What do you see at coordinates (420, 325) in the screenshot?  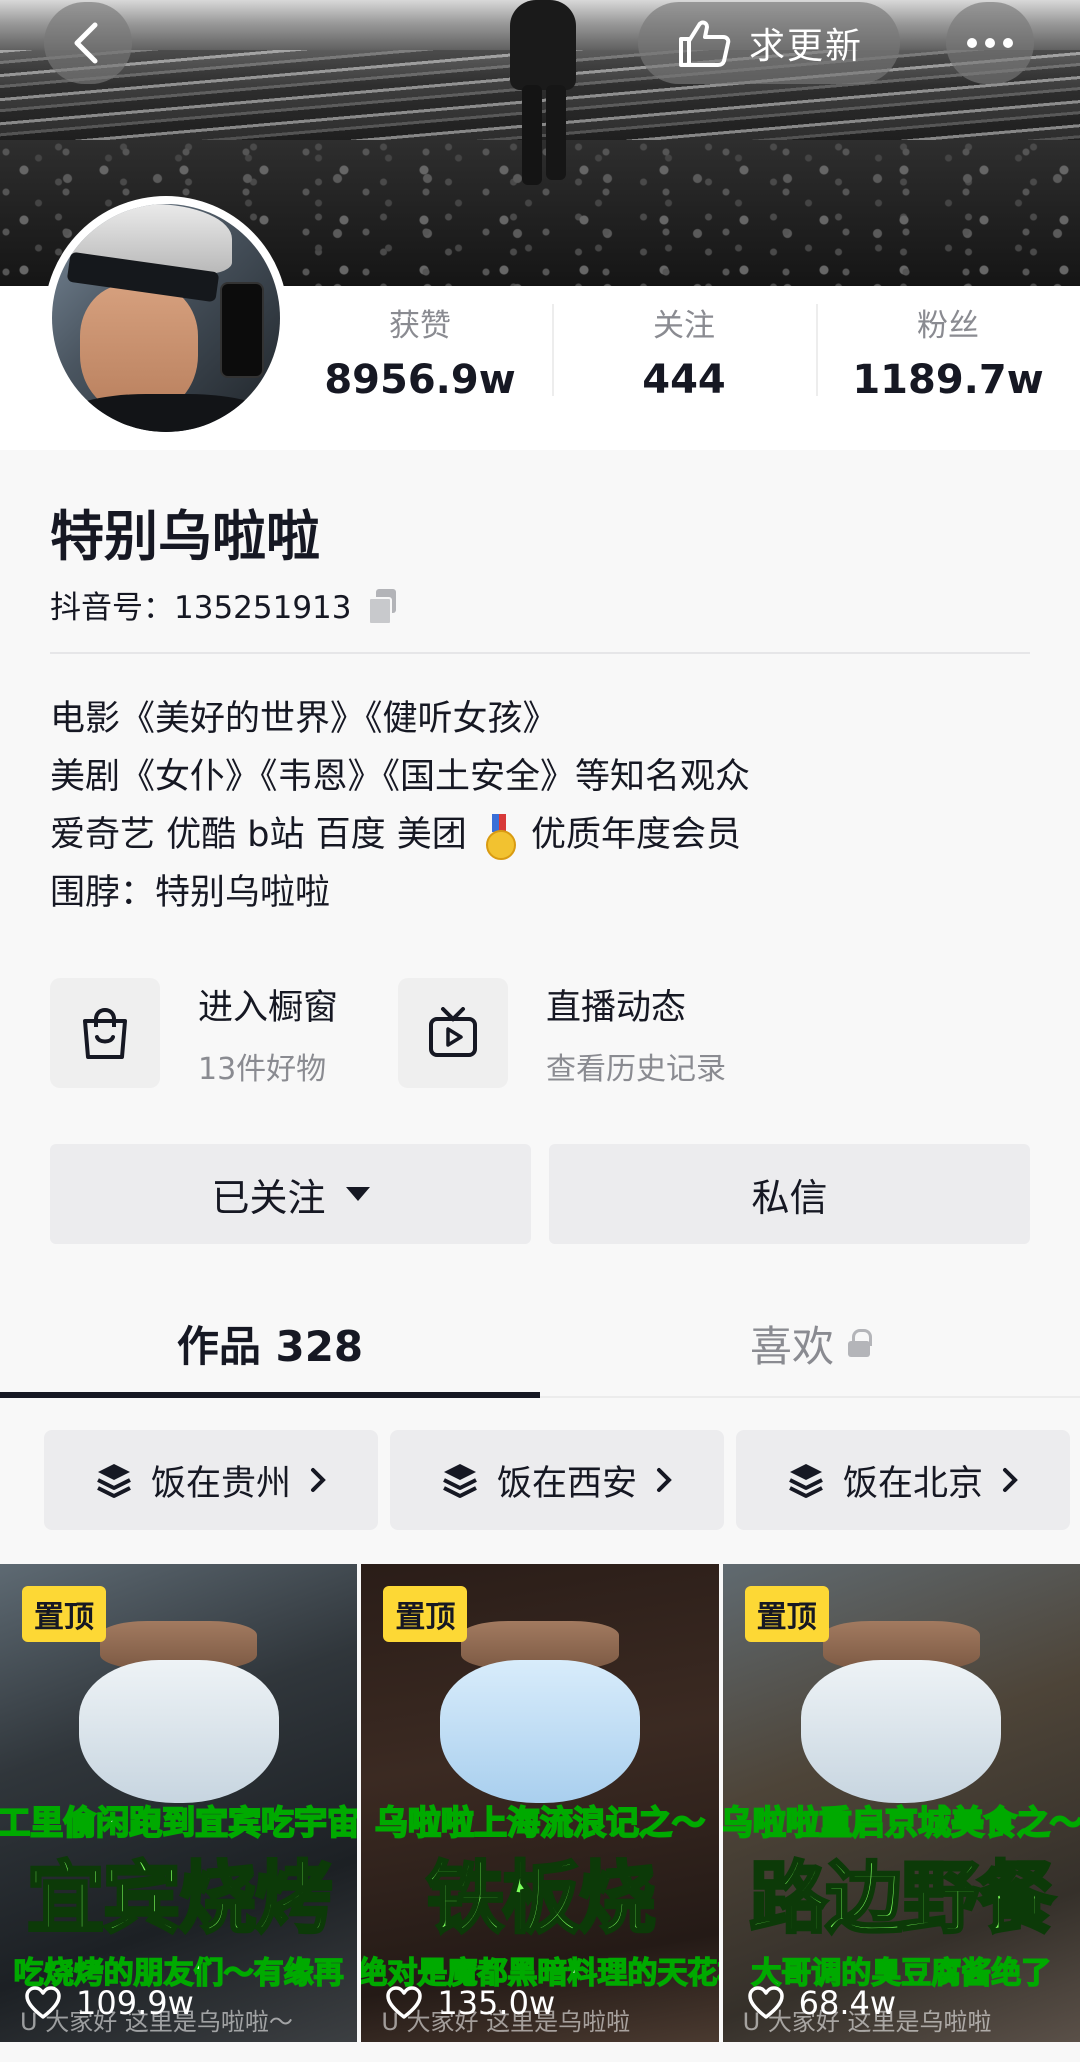 I see `stat-likes-label: 获赞` at bounding box center [420, 325].